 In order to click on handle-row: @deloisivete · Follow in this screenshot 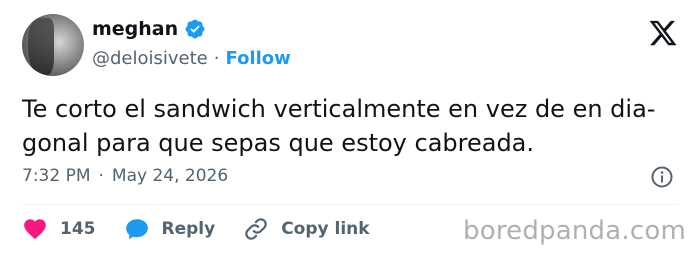, I will do `click(191, 58)`.